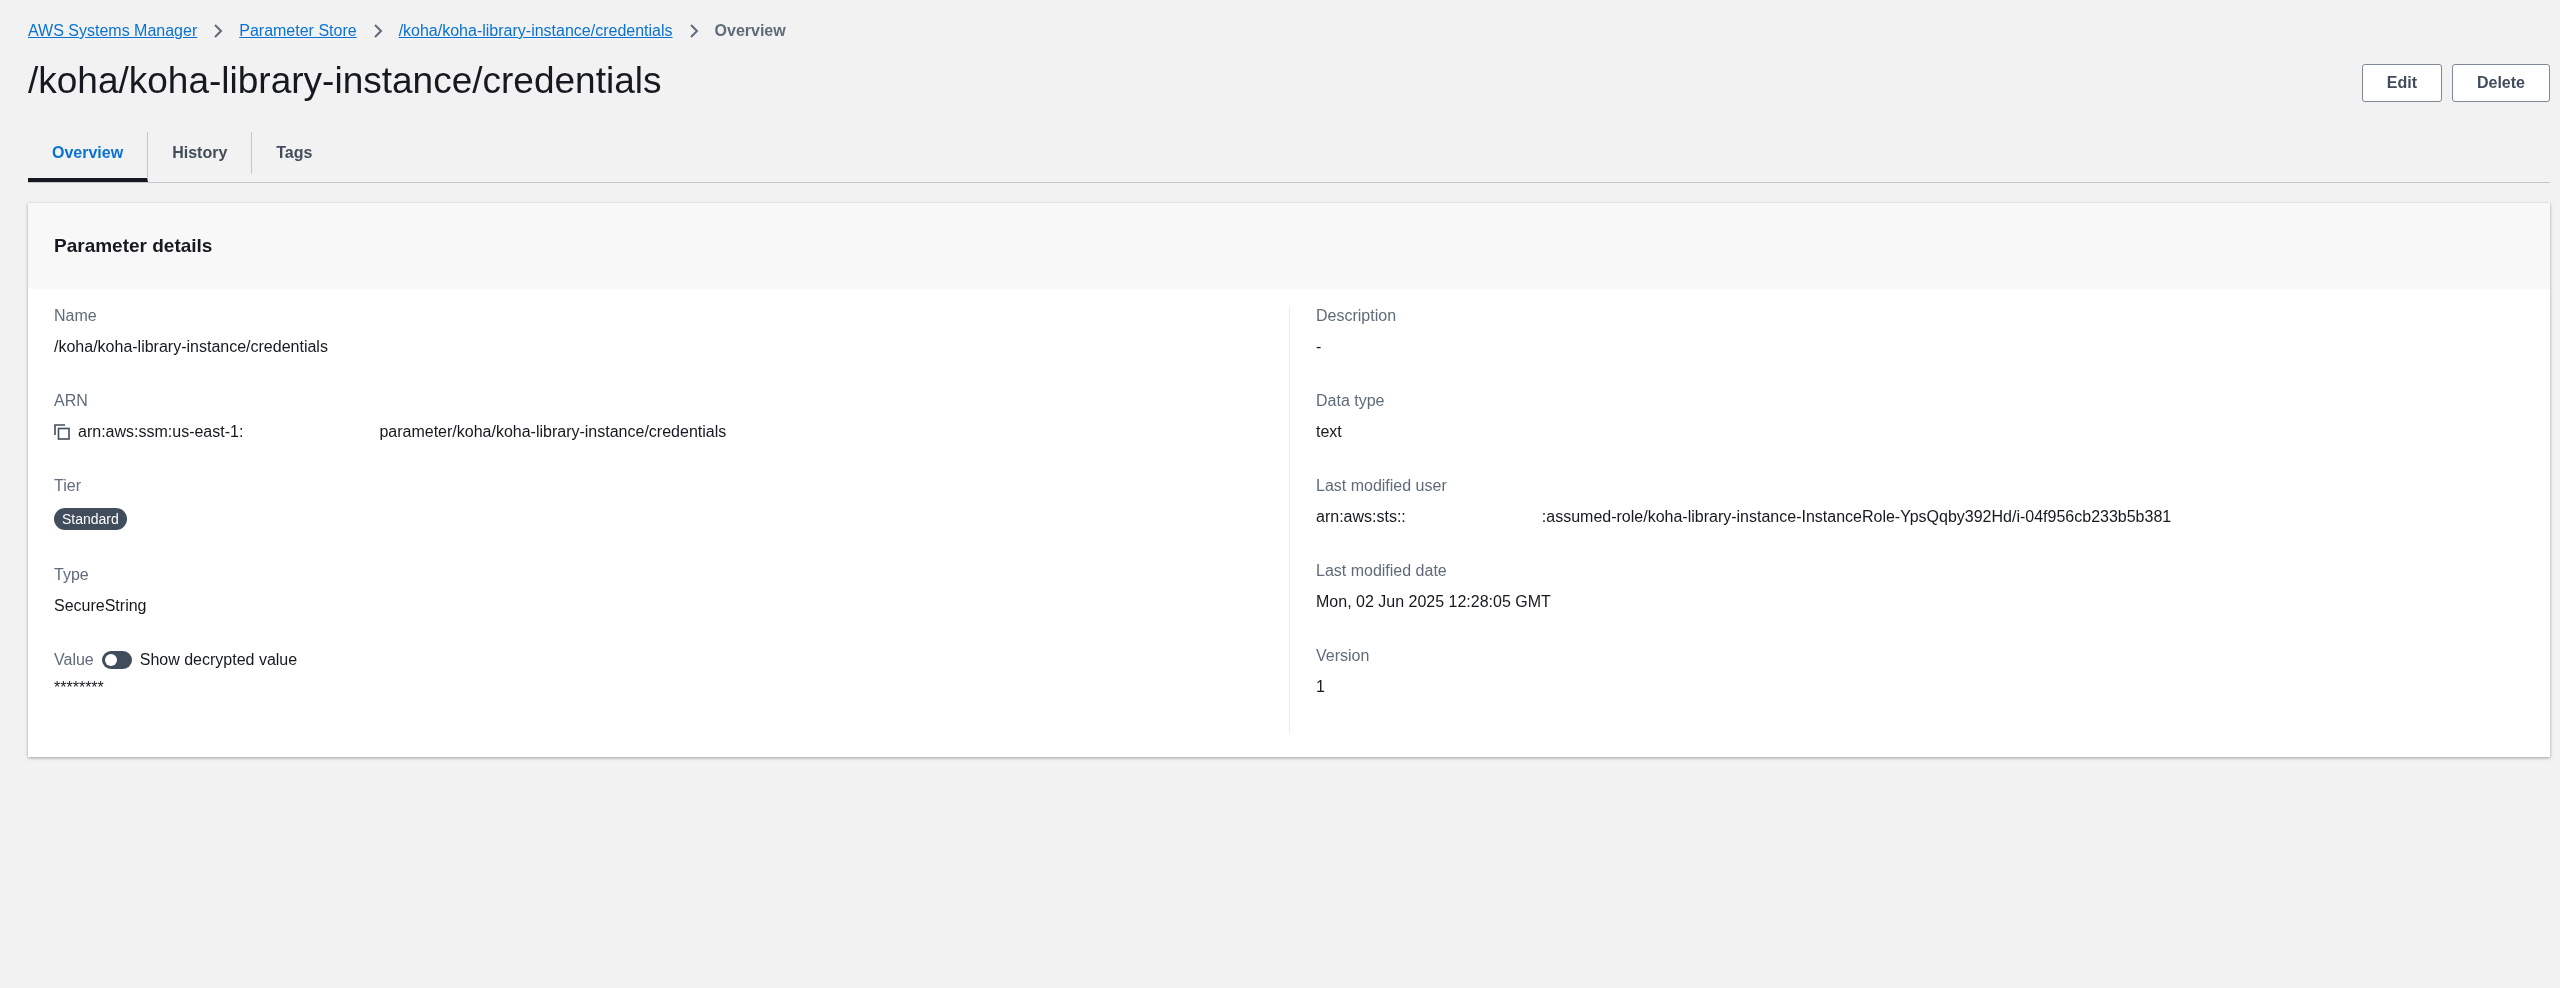  What do you see at coordinates (191, 347) in the screenshot?
I see `field-value: /koha/koha-library-instance/credentials` at bounding box center [191, 347].